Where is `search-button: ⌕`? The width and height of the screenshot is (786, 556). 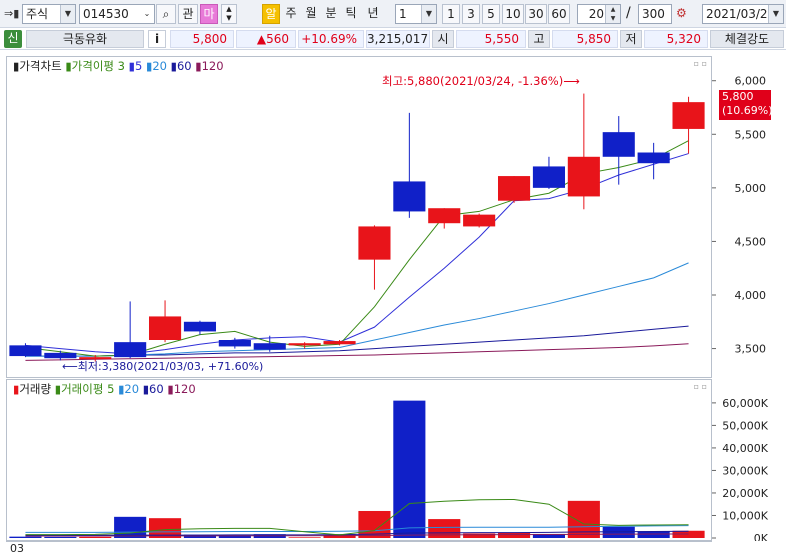 search-button: ⌕ is located at coordinates (166, 14).